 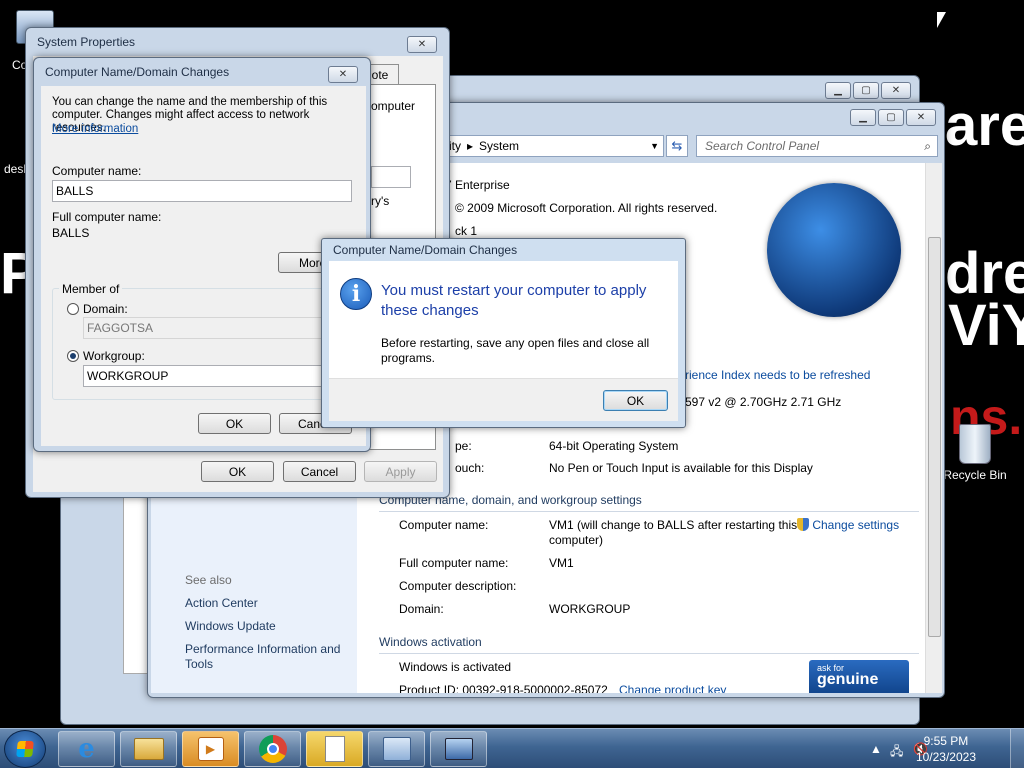 What do you see at coordinates (946, 749) in the screenshot?
I see `clock: 9:55 PM 10/23/2023` at bounding box center [946, 749].